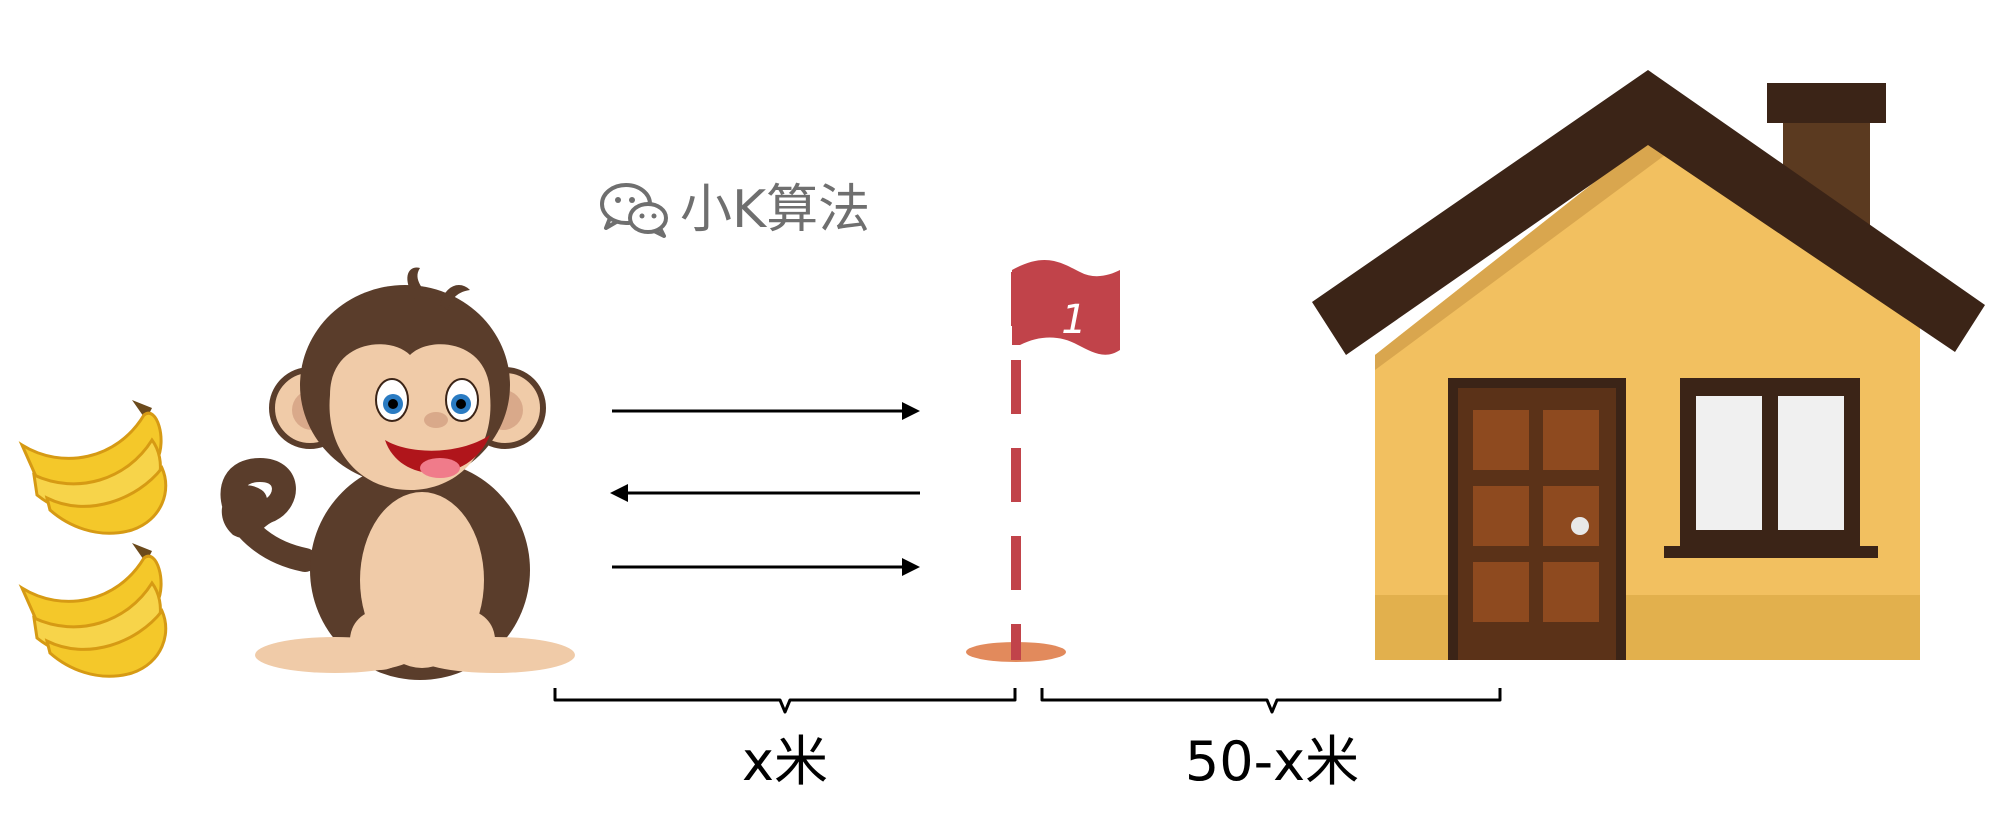 The image size is (2006, 824). Describe the element at coordinates (1537, 519) in the screenshot. I see `door` at that location.